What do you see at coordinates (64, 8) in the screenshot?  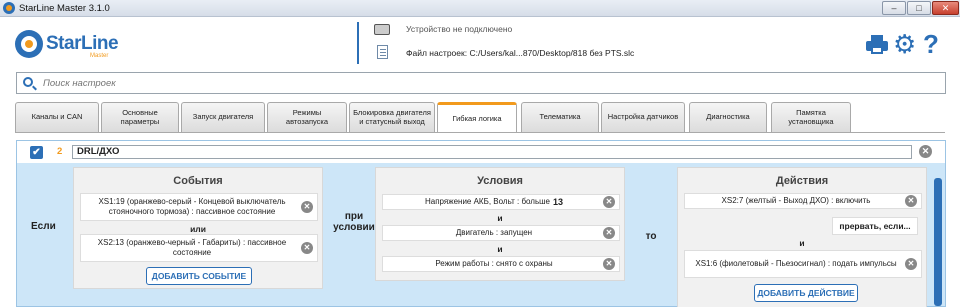 I see `window-title: StarLine Master 3.1.0` at bounding box center [64, 8].